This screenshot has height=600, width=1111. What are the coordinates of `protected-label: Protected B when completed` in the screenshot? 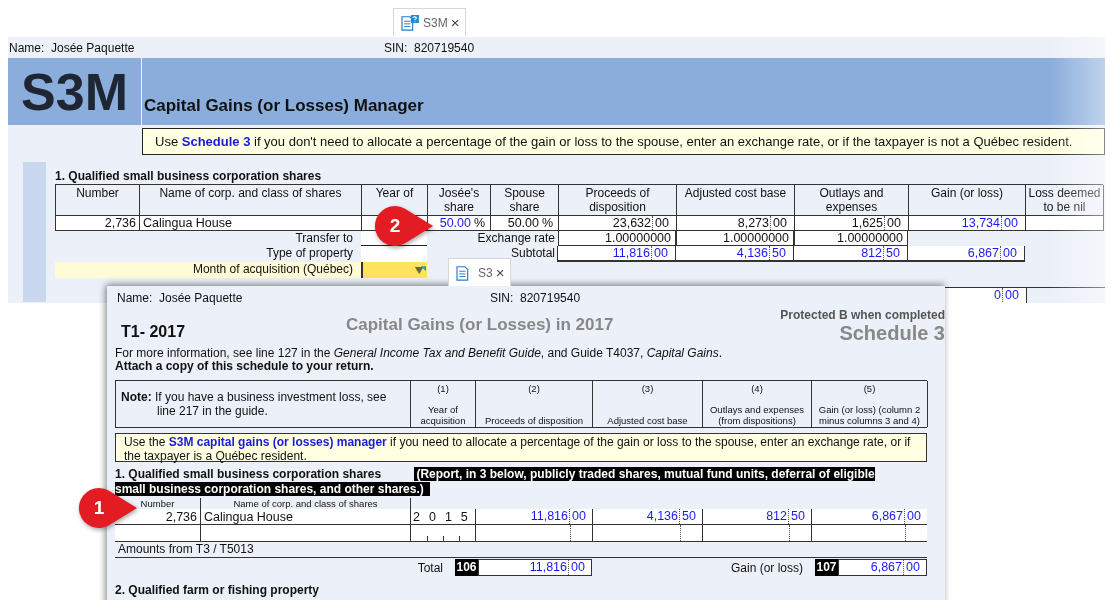 It's located at (862, 315).